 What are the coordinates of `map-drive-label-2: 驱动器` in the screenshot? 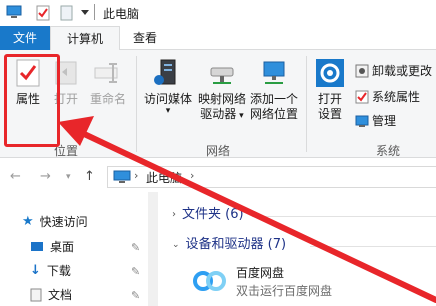 It's located at (218, 114).